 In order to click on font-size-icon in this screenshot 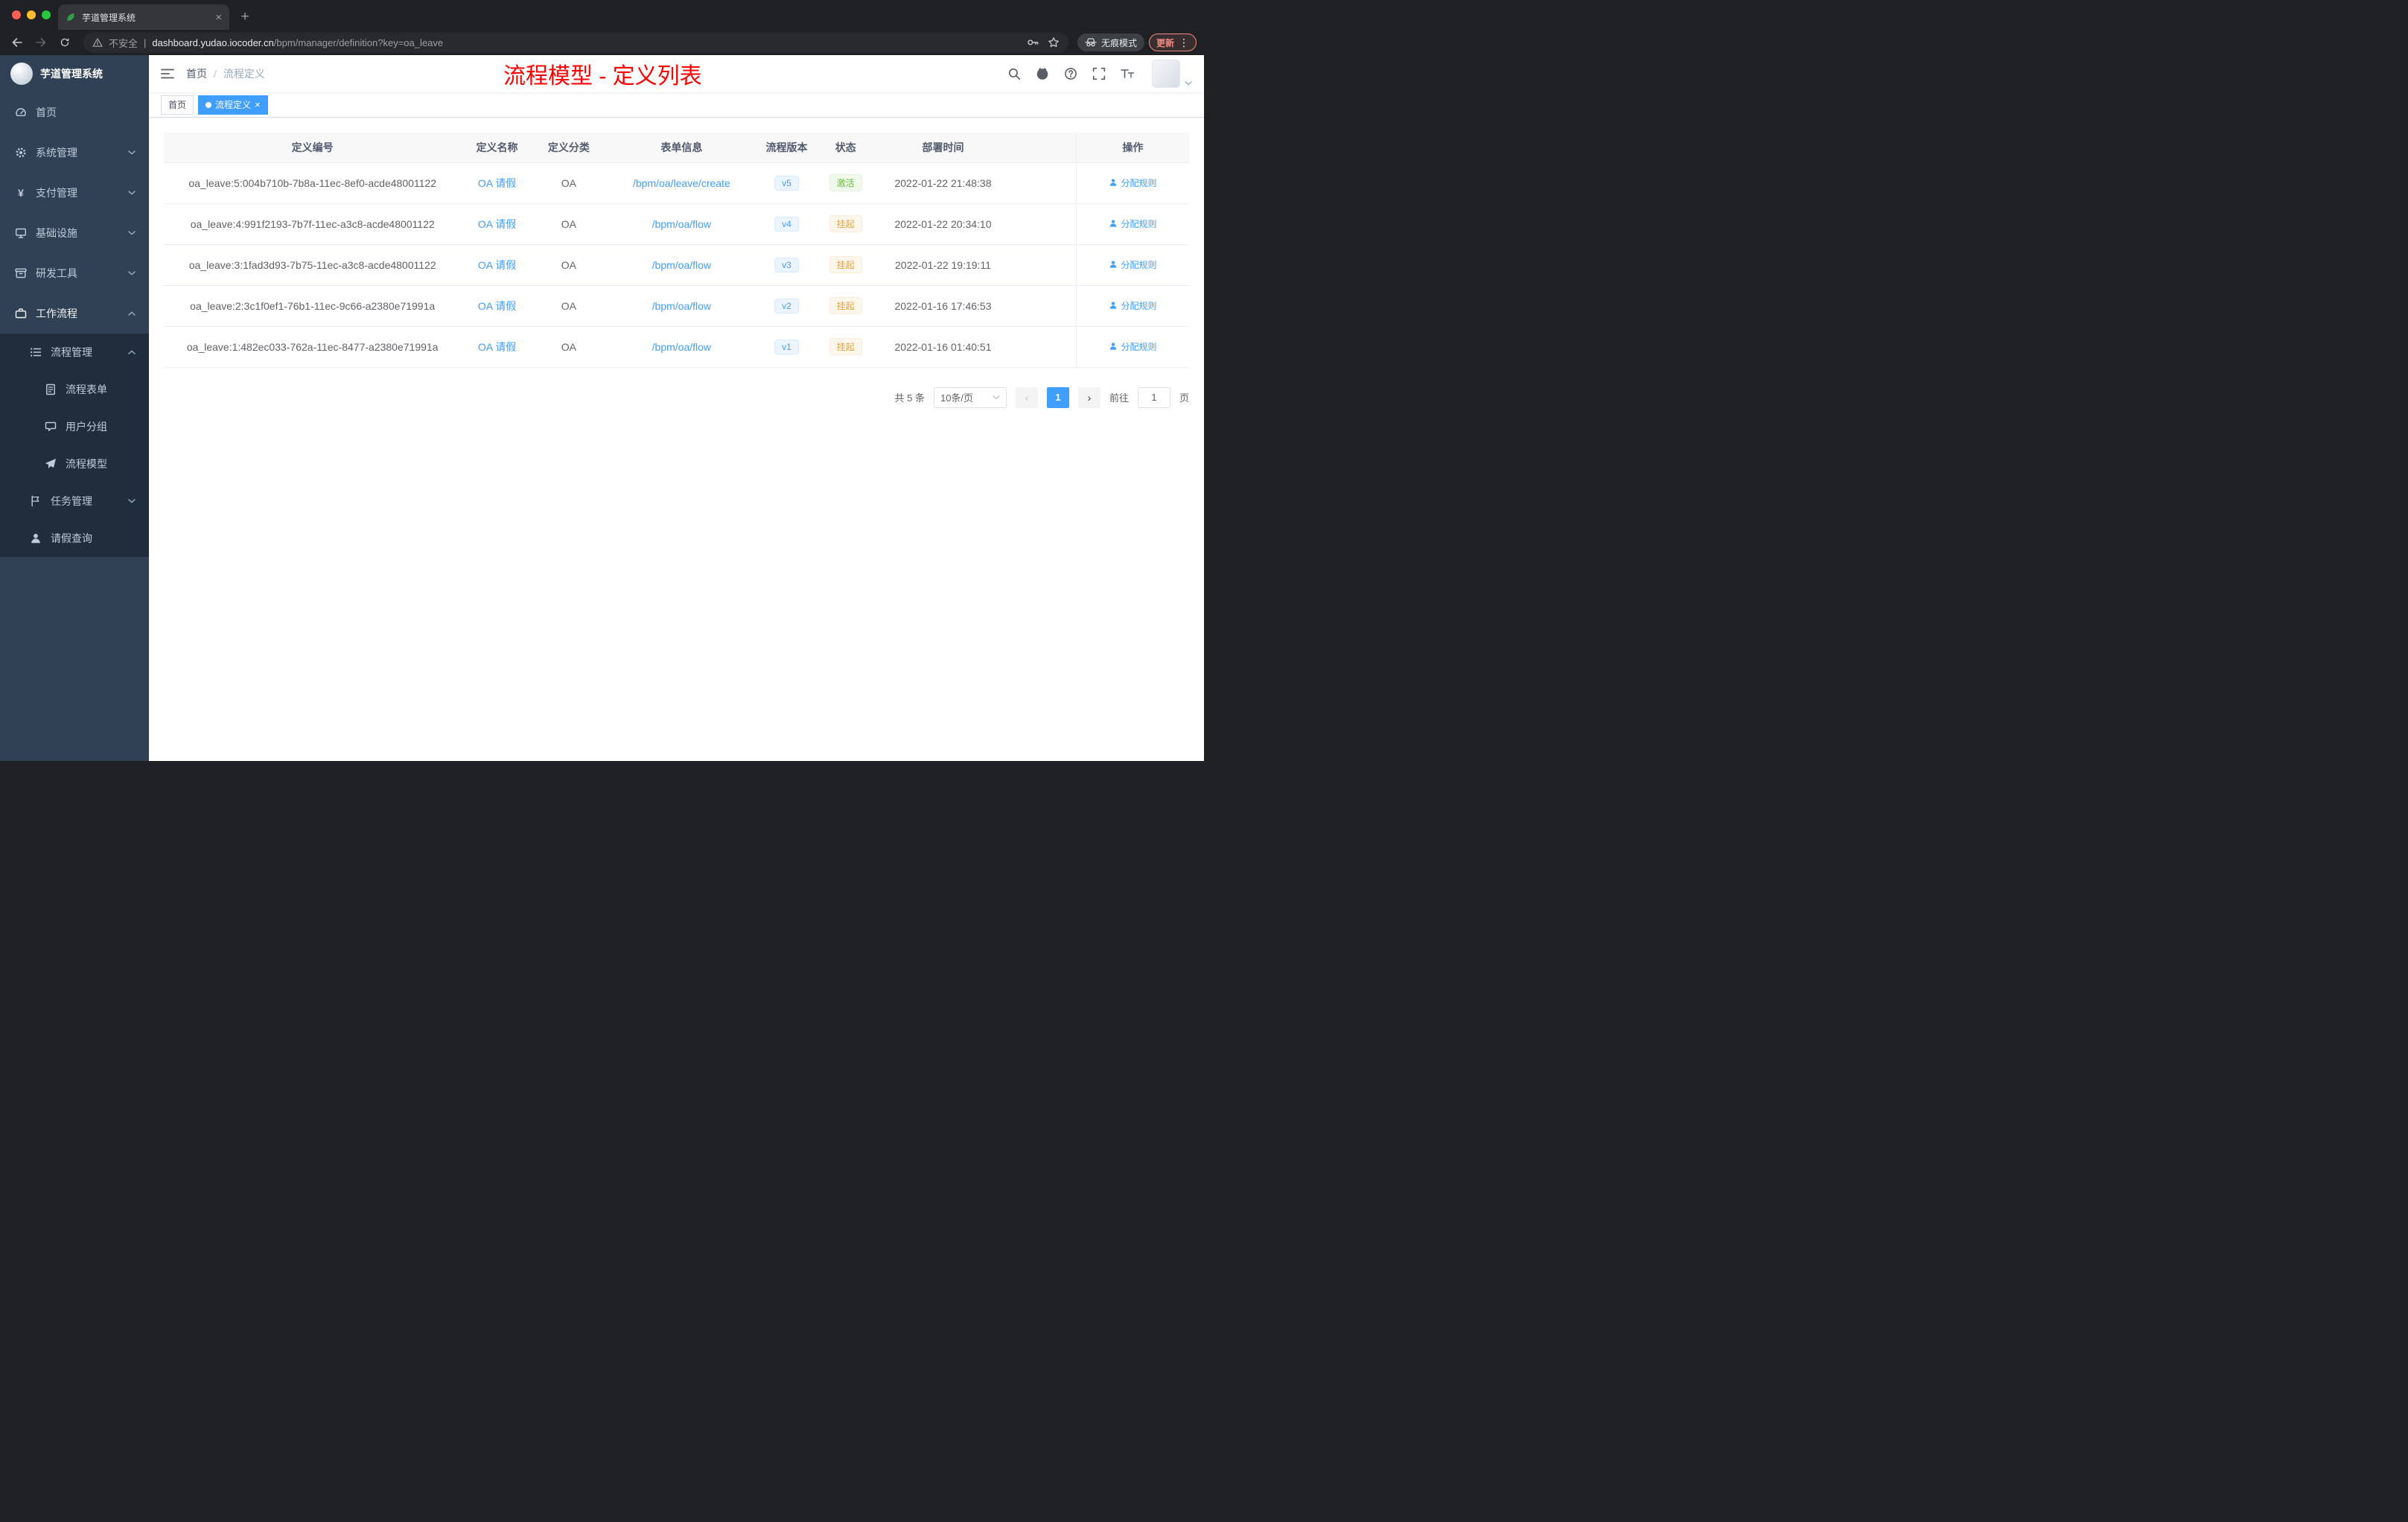, I will do `click(1127, 73)`.